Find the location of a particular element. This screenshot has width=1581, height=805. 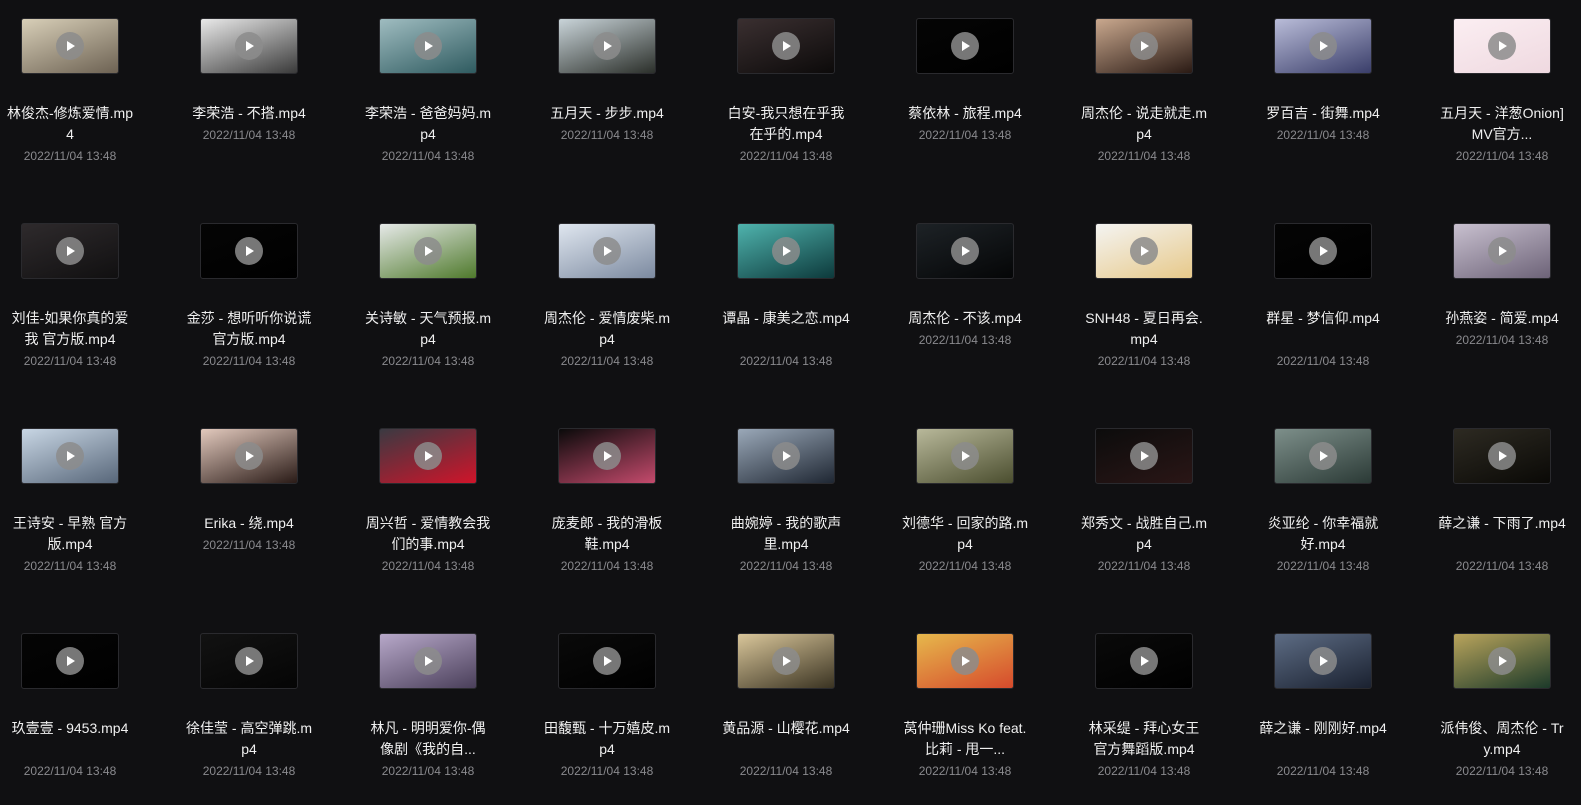

video-file-tile: 庞麦郎 - 我的滑板鞋.mp4 2022/11/04 13:48 is located at coordinates (608, 505).